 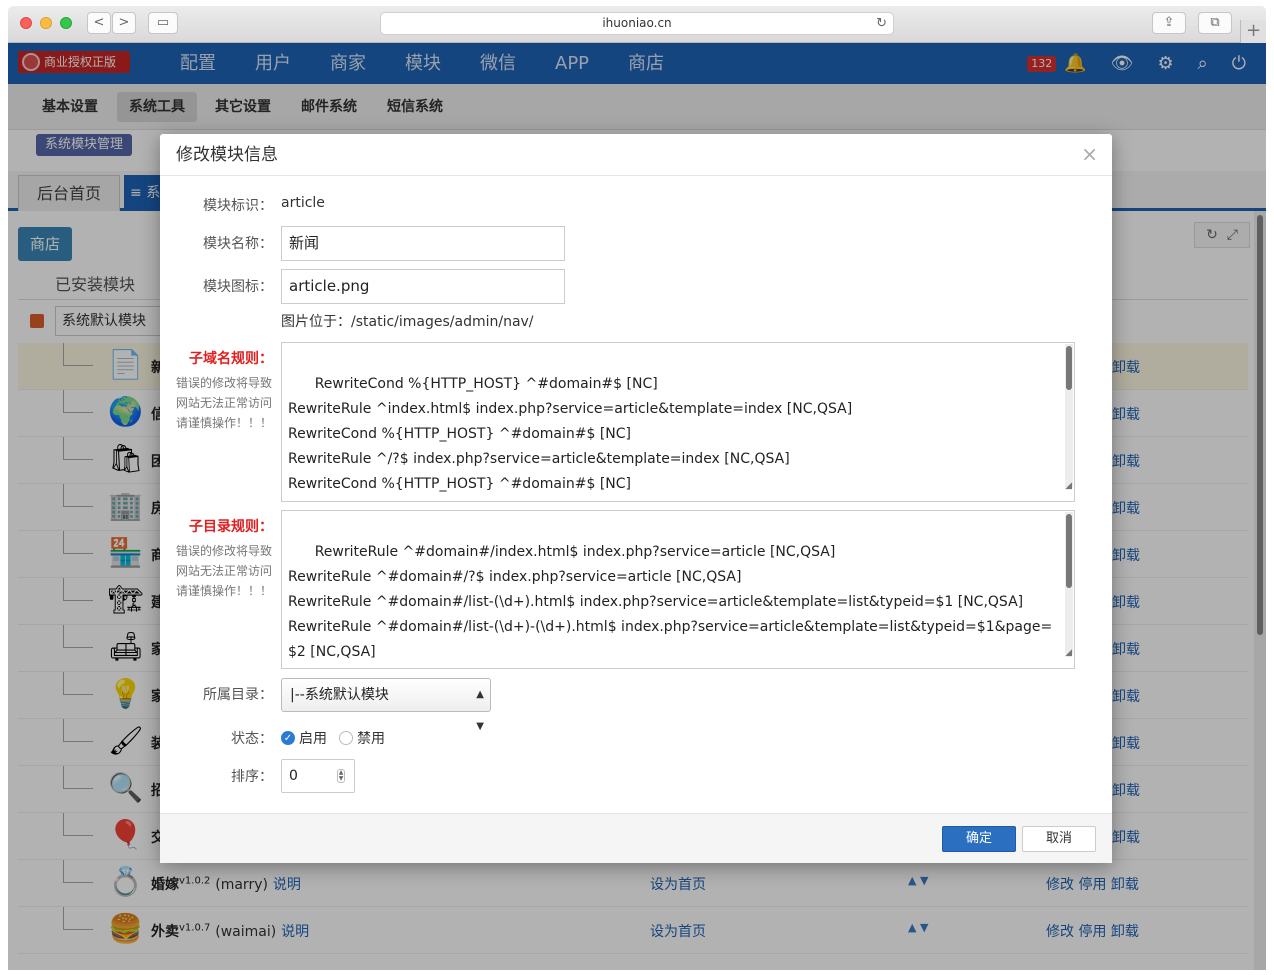 What do you see at coordinates (238, 695) in the screenshot?
I see `directory-label: 所属目录：` at bounding box center [238, 695].